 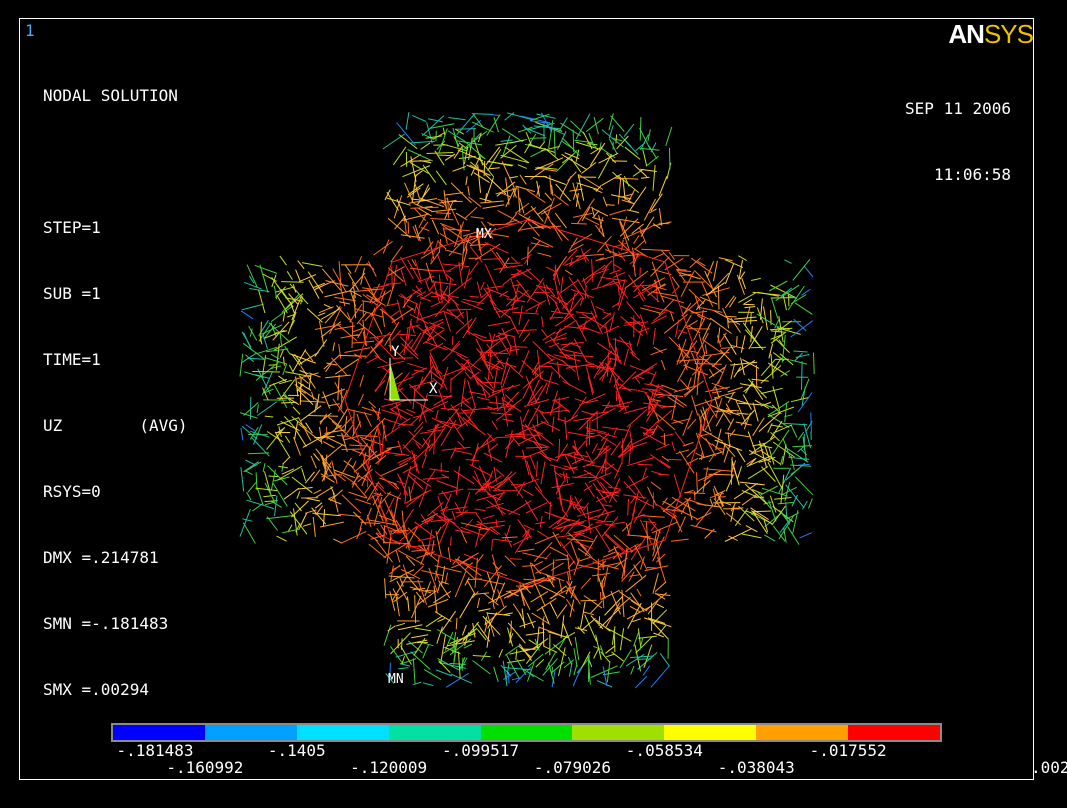 What do you see at coordinates (526, 732) in the screenshot?
I see `contour-legend-bar` at bounding box center [526, 732].